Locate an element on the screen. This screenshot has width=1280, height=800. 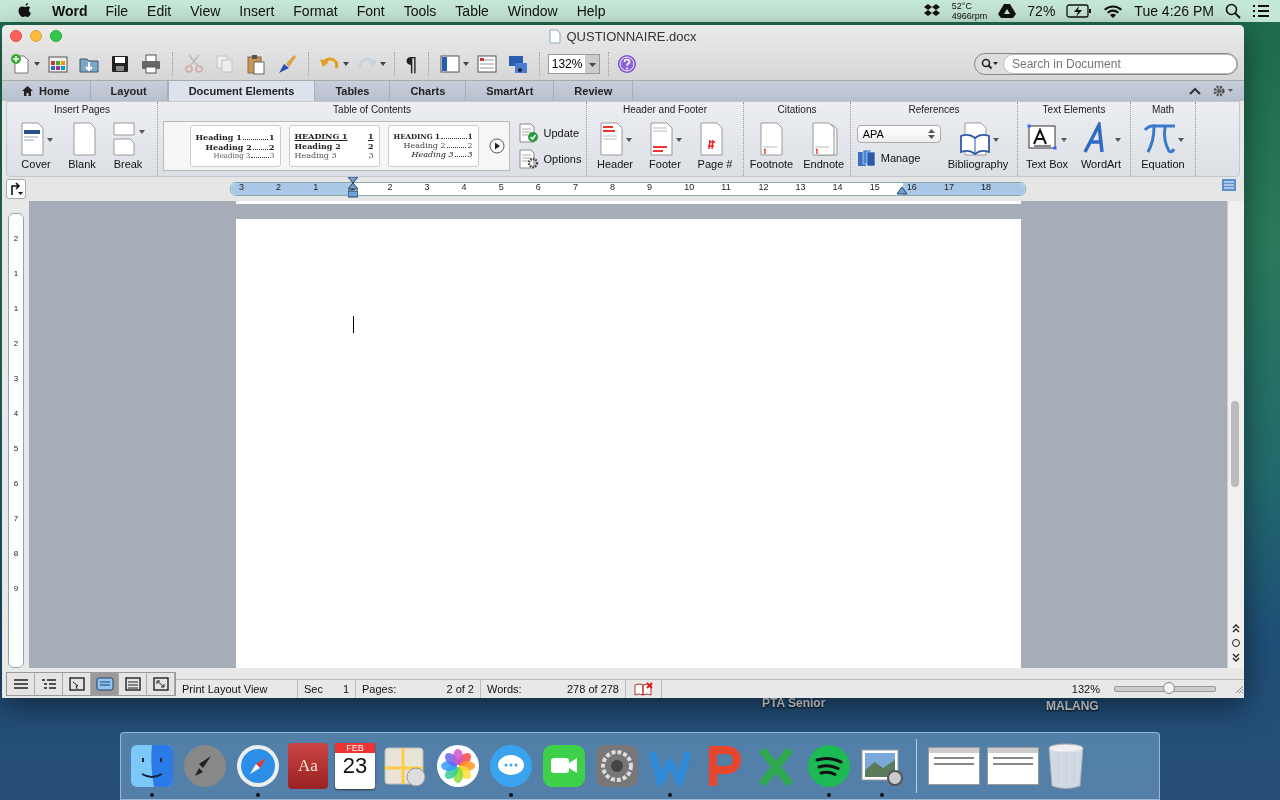
menu-clock: Tue 4:26 PM is located at coordinates (1174, 11).